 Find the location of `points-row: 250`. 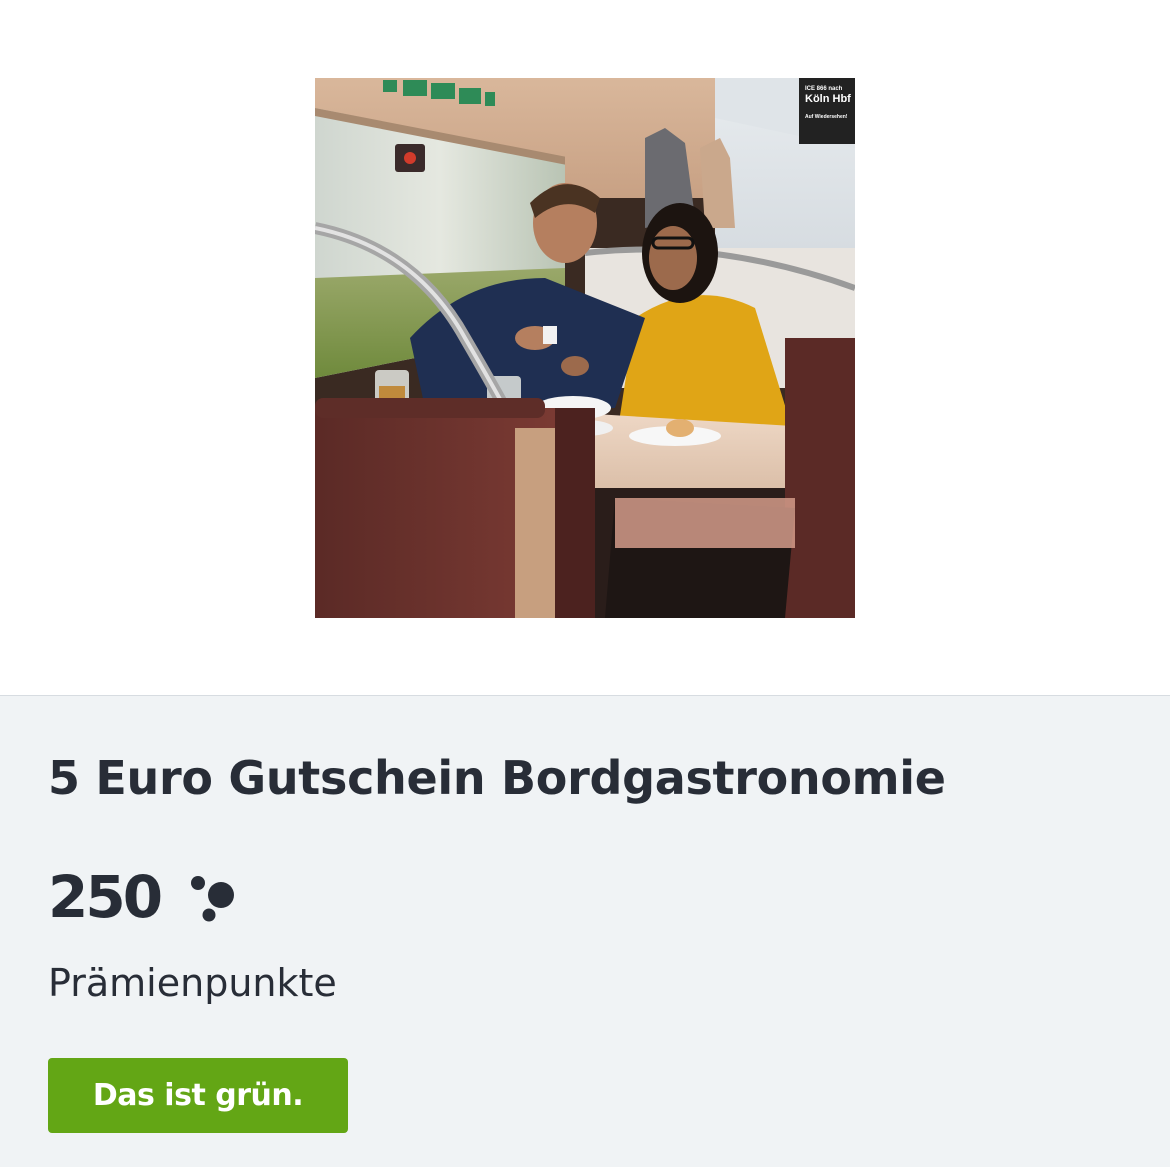

points-row: 250 is located at coordinates (143, 897).